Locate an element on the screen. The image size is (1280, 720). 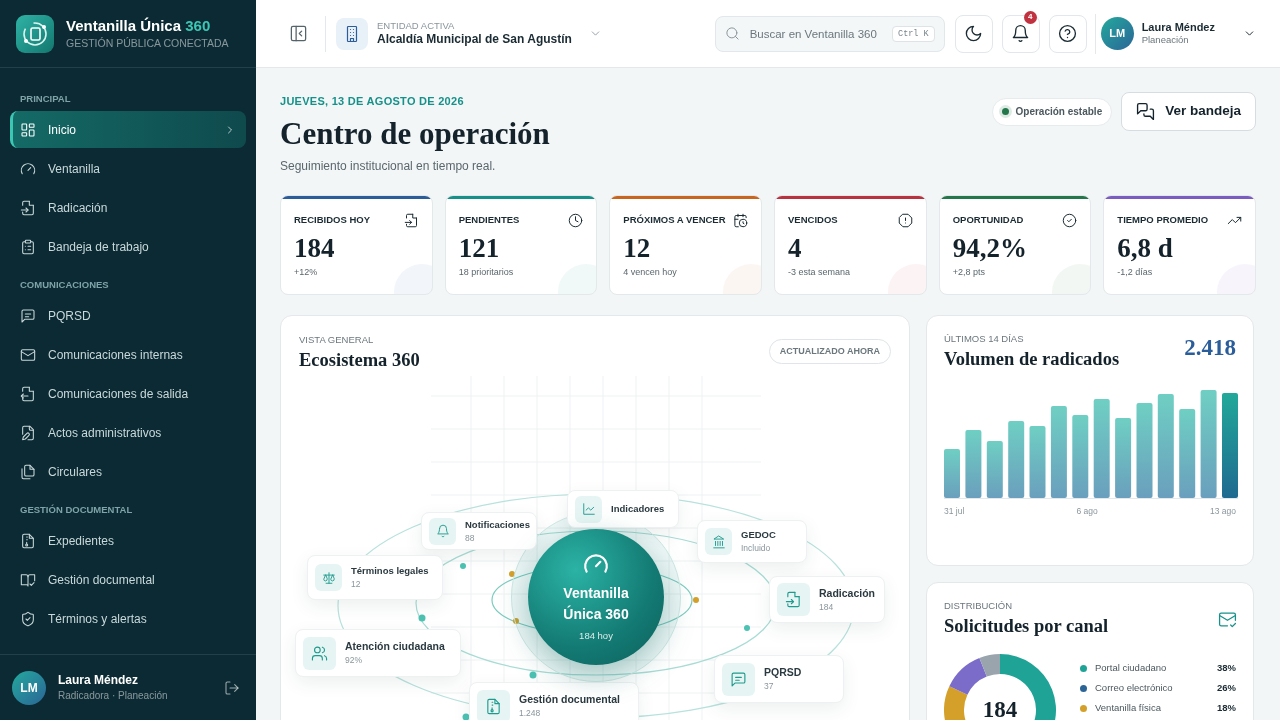
sidebar-item: Inicio is located at coordinates (128, 129).